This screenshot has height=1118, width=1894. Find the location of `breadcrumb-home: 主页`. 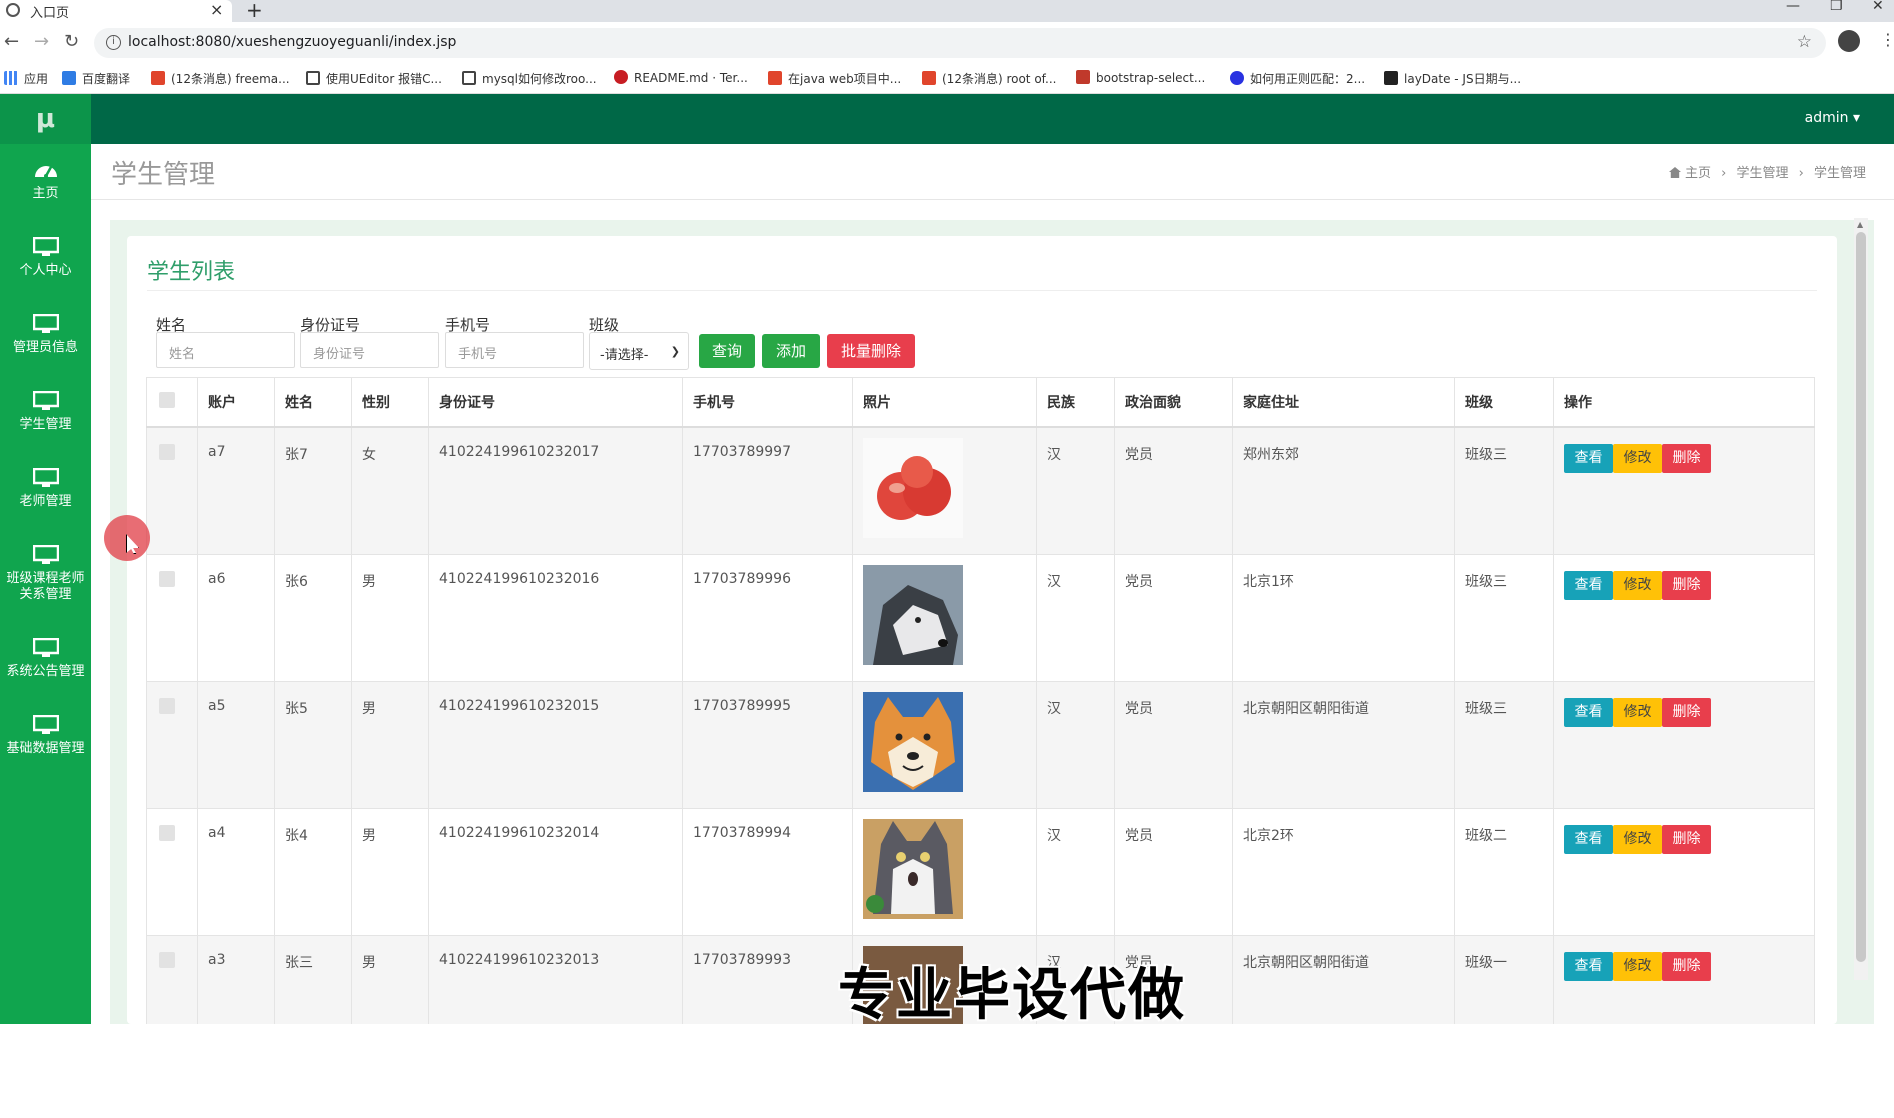

breadcrumb-home: 主页 is located at coordinates (1698, 173).